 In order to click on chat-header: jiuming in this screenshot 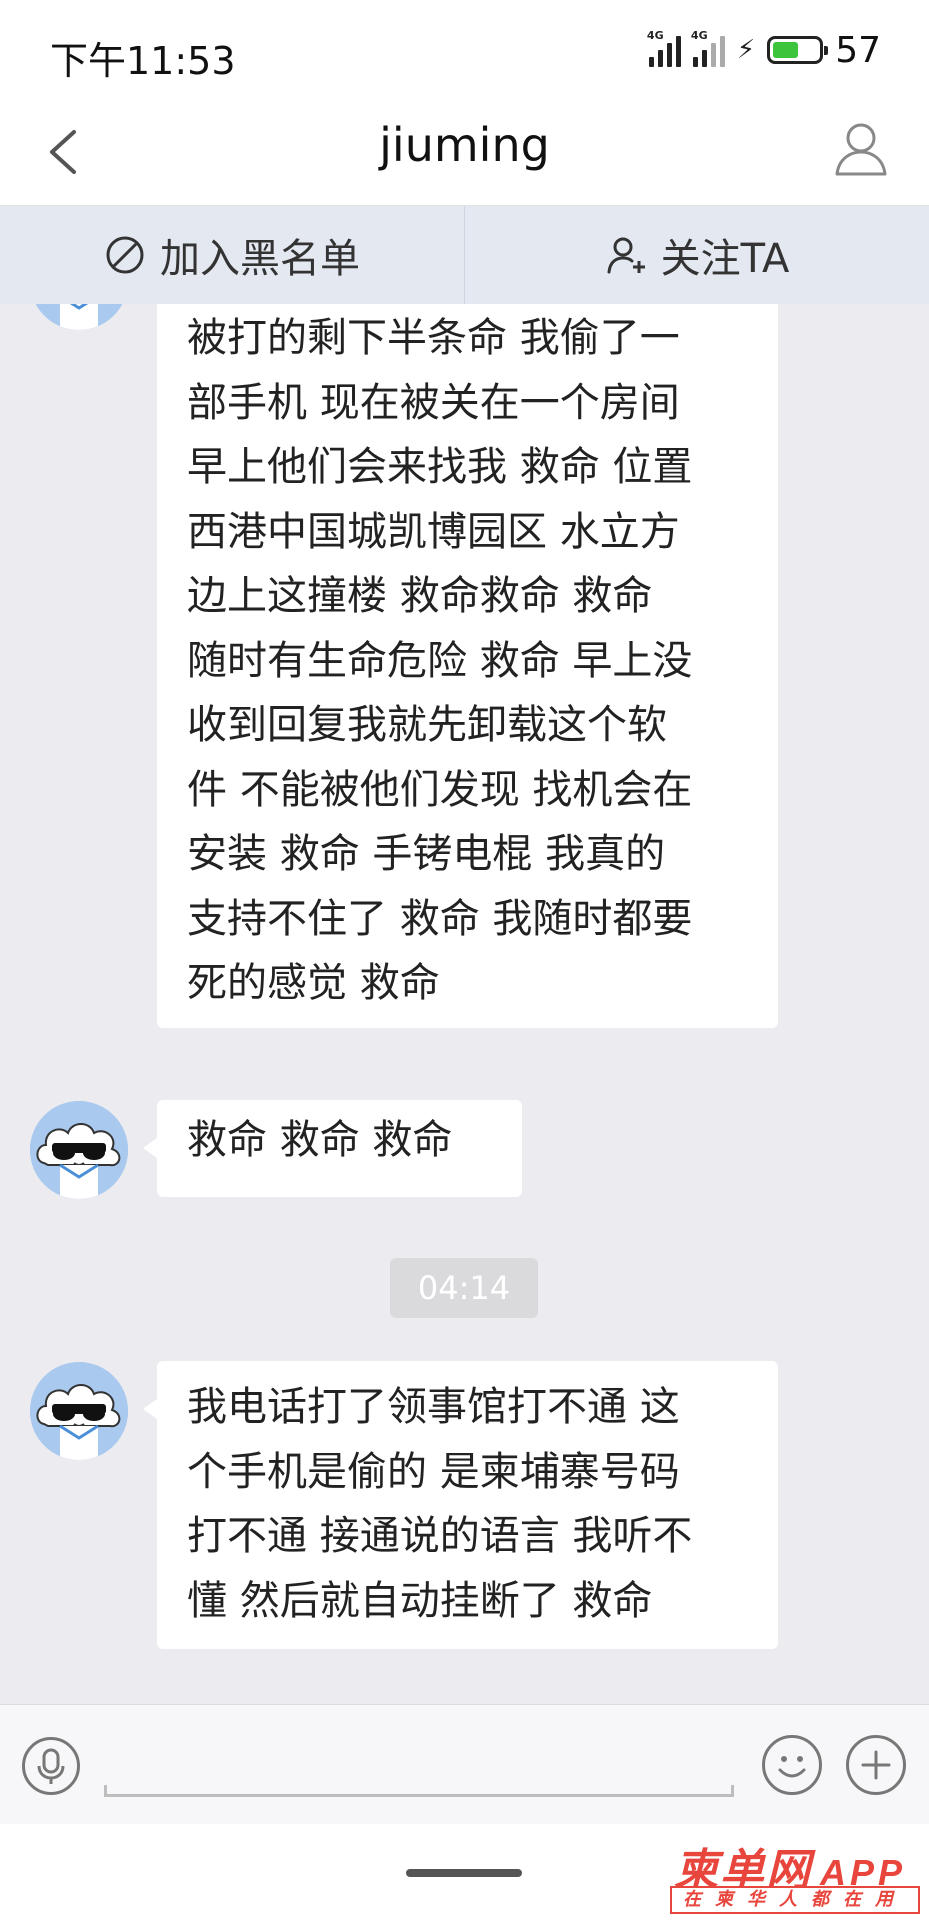, I will do `click(464, 153)`.